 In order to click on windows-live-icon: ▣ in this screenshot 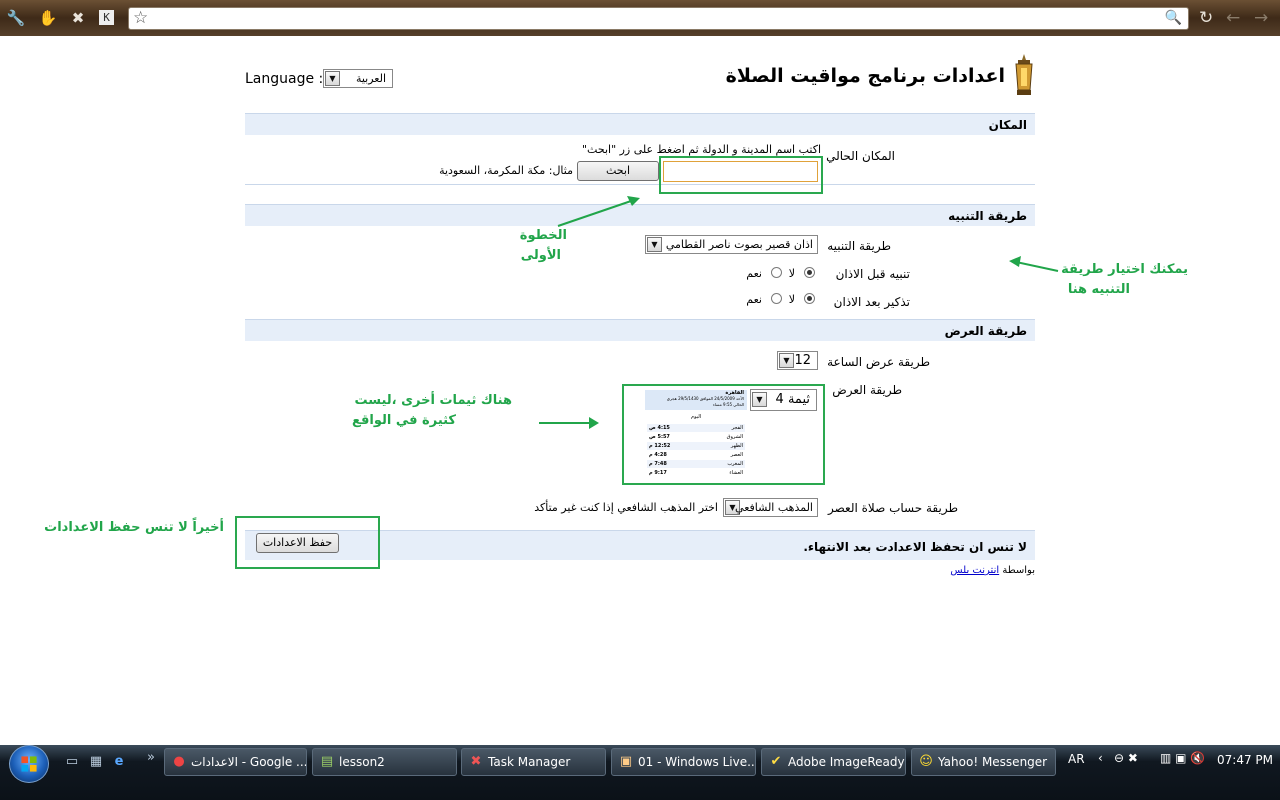, I will do `click(626, 761)`.